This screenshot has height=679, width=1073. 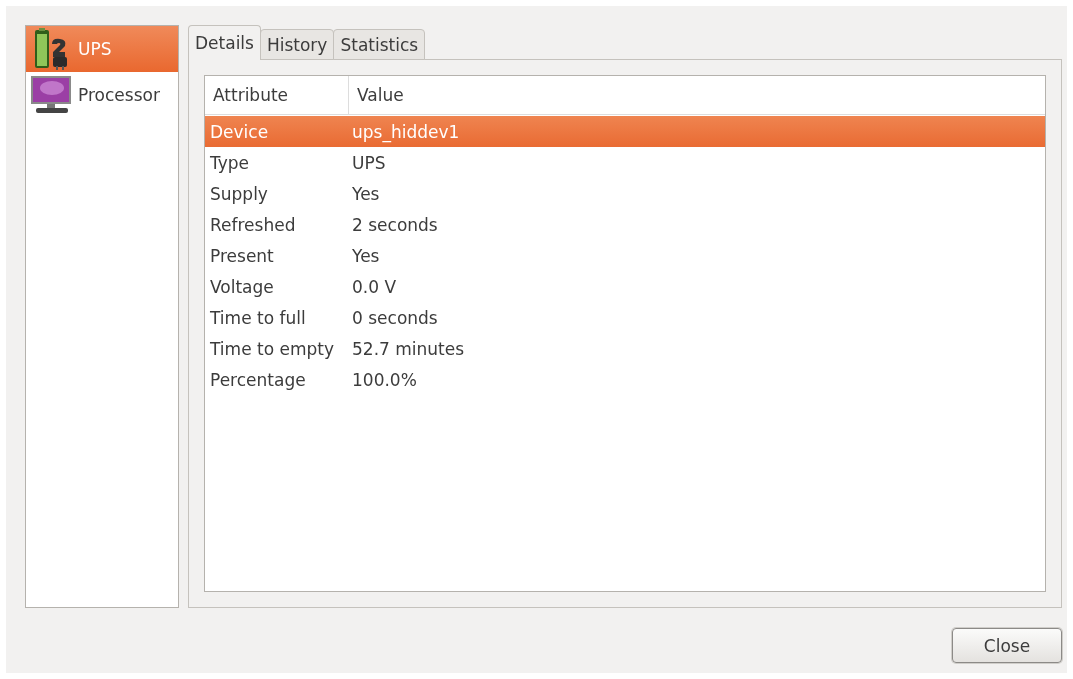 I want to click on table-cell-text: 100.0%, so click(x=384, y=379).